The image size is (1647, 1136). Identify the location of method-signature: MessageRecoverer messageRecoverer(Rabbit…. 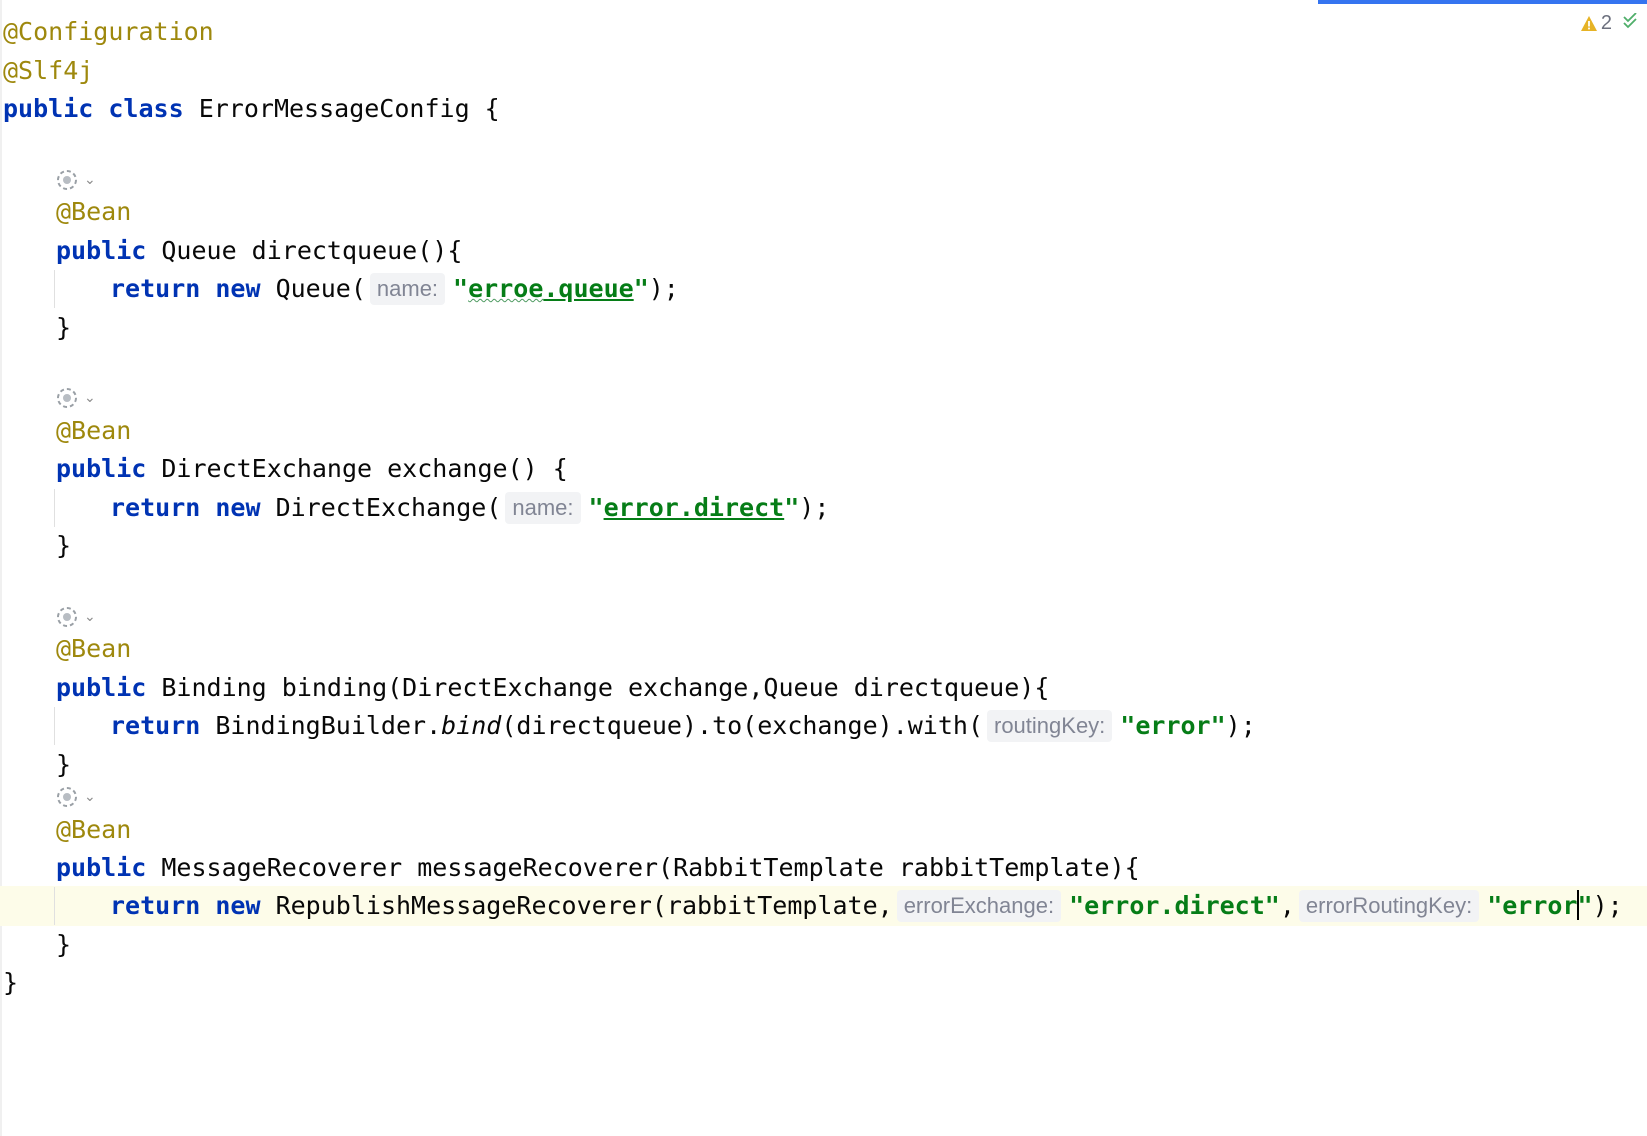
(643, 867).